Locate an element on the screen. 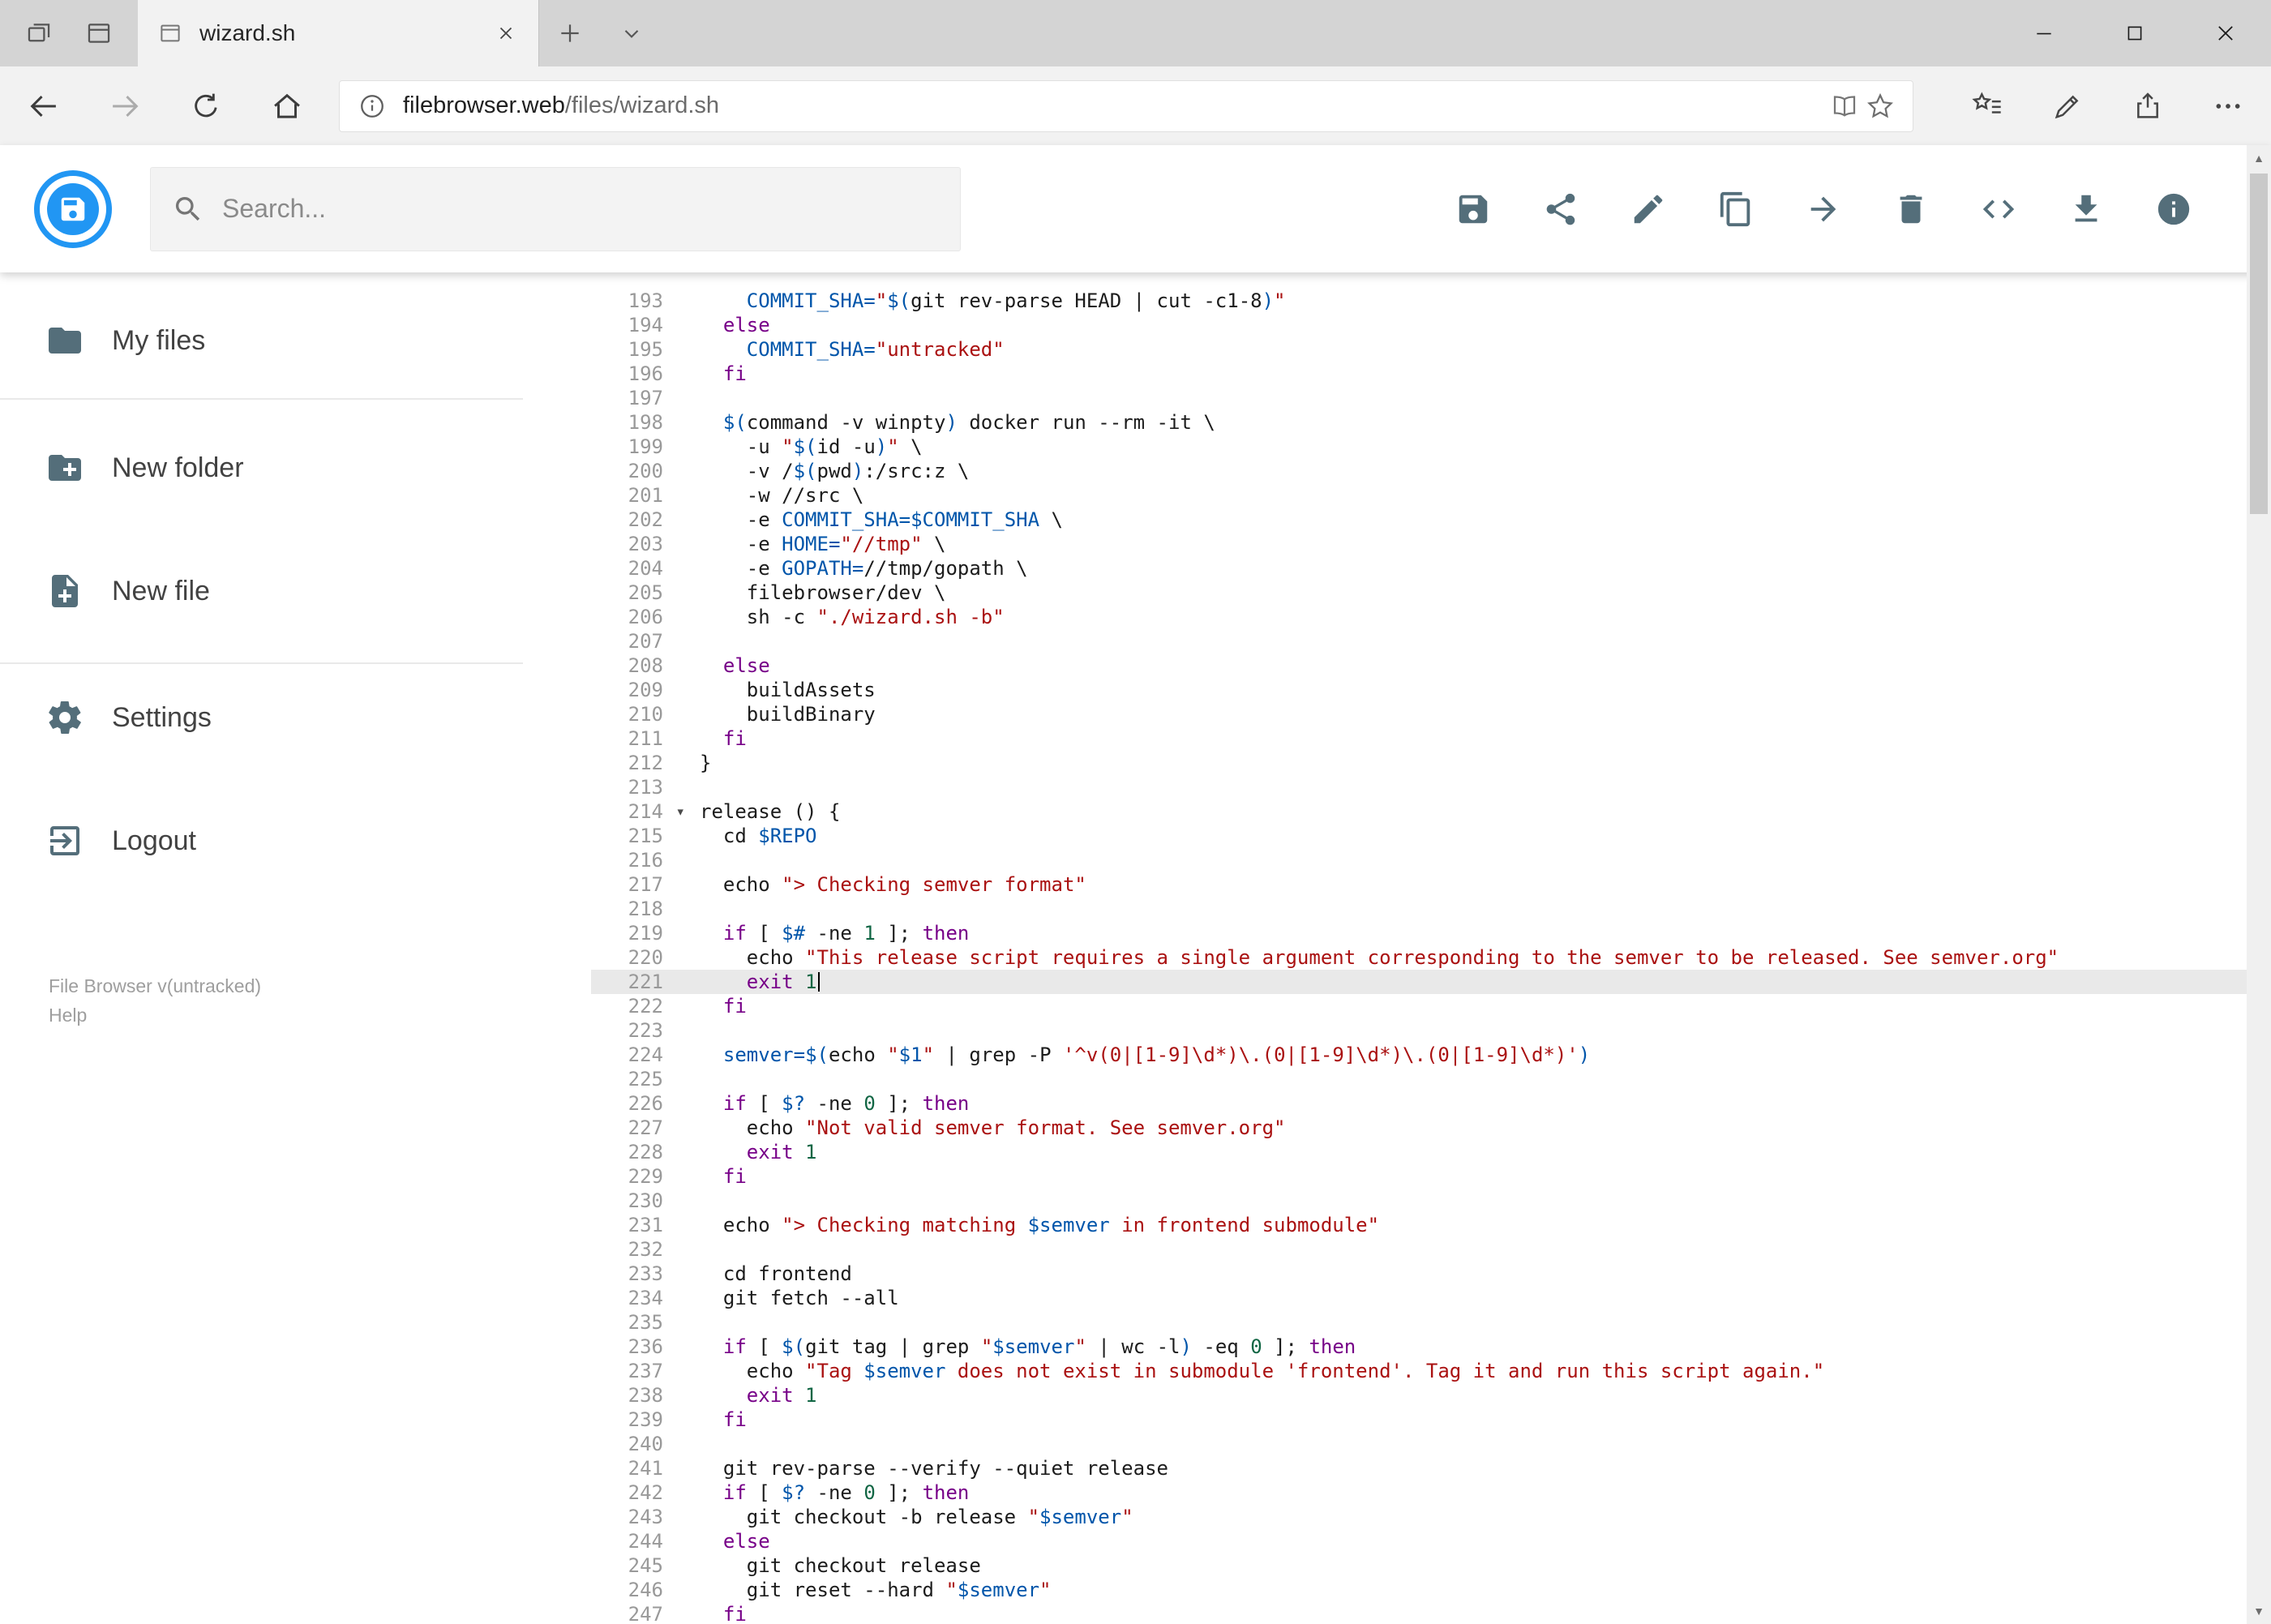 Image resolution: width=2271 pixels, height=1624 pixels. minimize-button is located at coordinates (2044, 33).